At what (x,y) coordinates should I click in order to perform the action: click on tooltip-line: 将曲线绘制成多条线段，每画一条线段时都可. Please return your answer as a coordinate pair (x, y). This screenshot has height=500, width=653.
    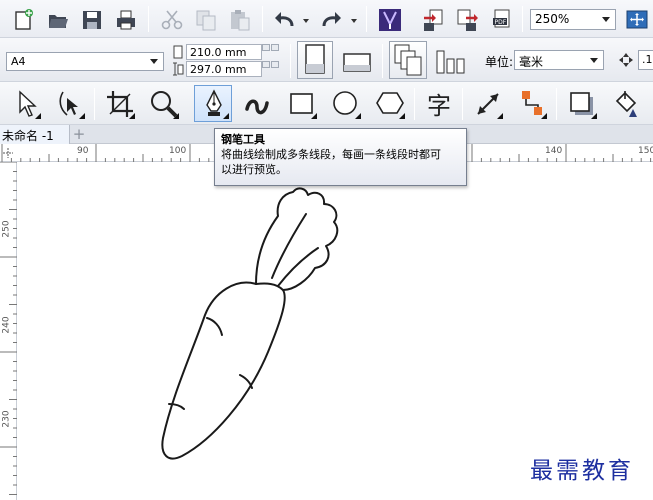
    Looking at the image, I should click on (331, 154).